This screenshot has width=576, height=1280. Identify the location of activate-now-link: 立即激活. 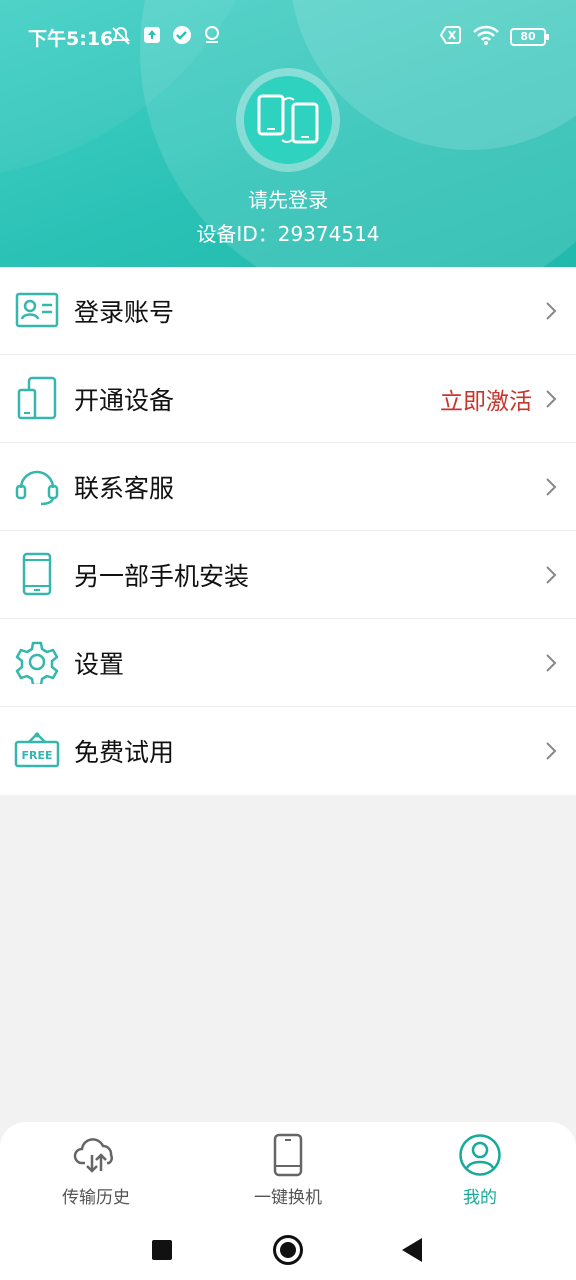
(486, 399).